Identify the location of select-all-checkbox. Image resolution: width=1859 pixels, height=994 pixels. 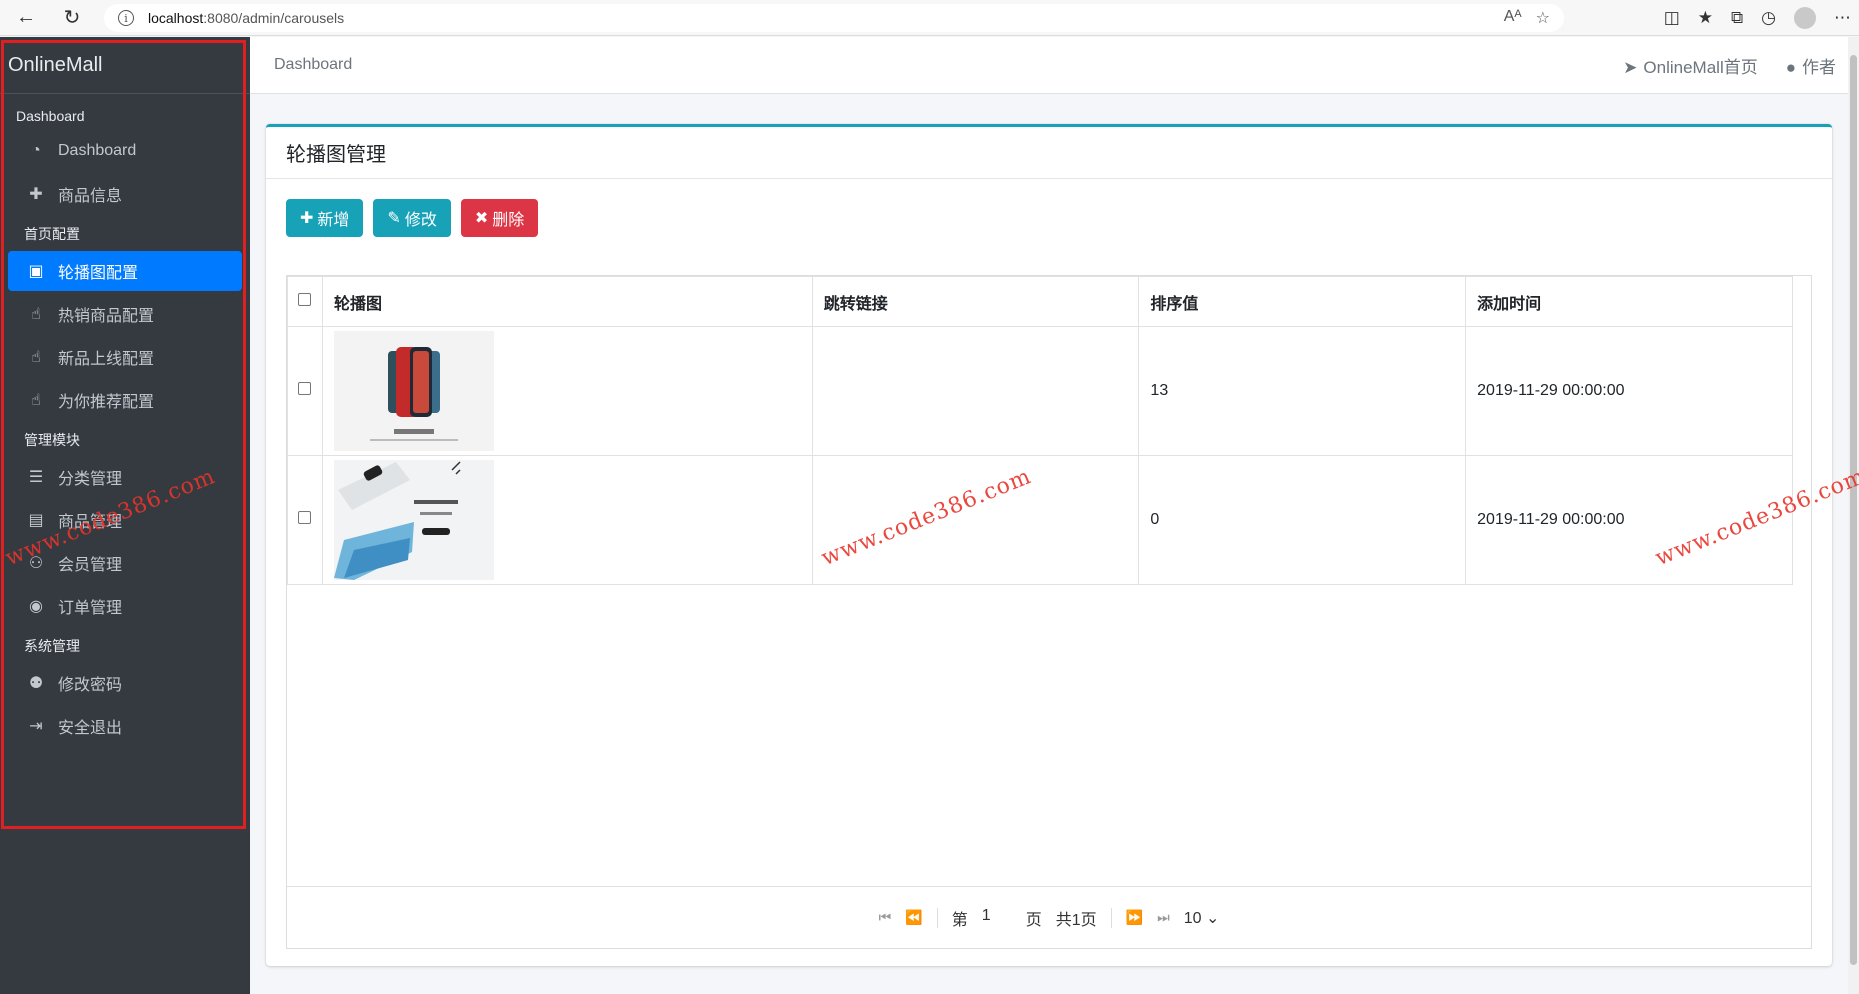
(305, 299).